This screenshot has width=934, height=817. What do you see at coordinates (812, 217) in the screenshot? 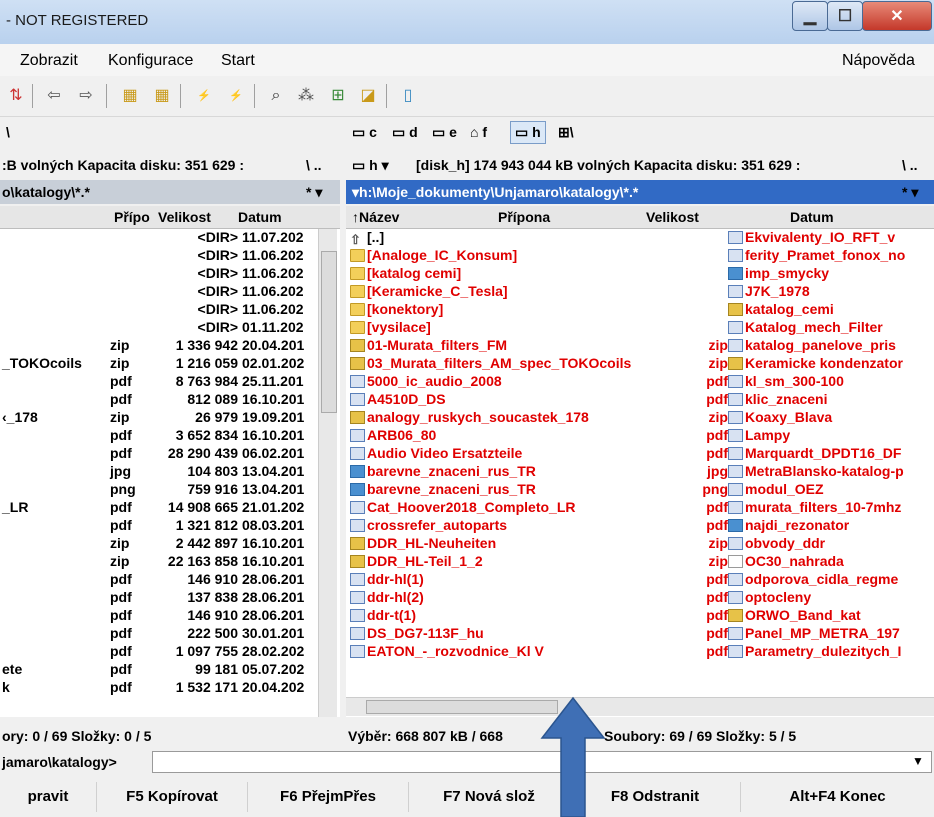
I see `right-col-date: Datum` at bounding box center [812, 217].